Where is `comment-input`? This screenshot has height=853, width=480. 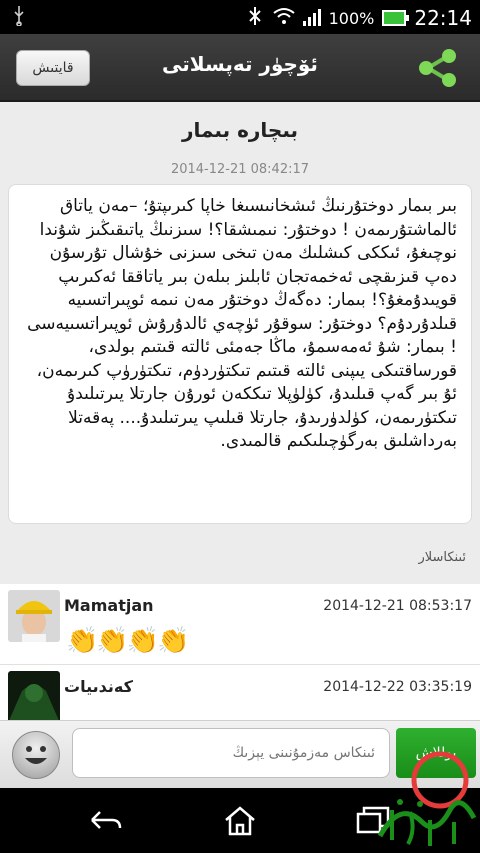
comment-input is located at coordinates (231, 753).